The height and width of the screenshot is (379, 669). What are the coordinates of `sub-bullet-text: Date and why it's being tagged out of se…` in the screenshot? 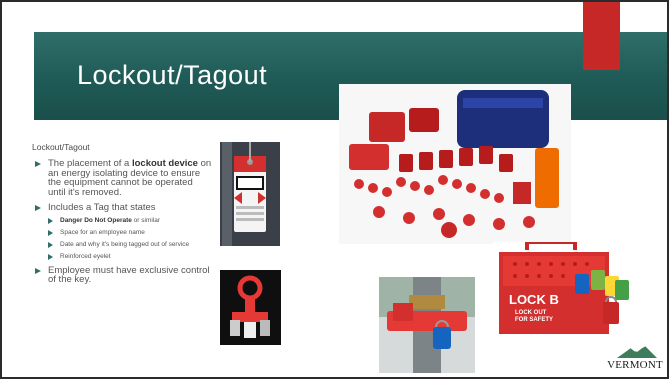 It's located at (125, 244).